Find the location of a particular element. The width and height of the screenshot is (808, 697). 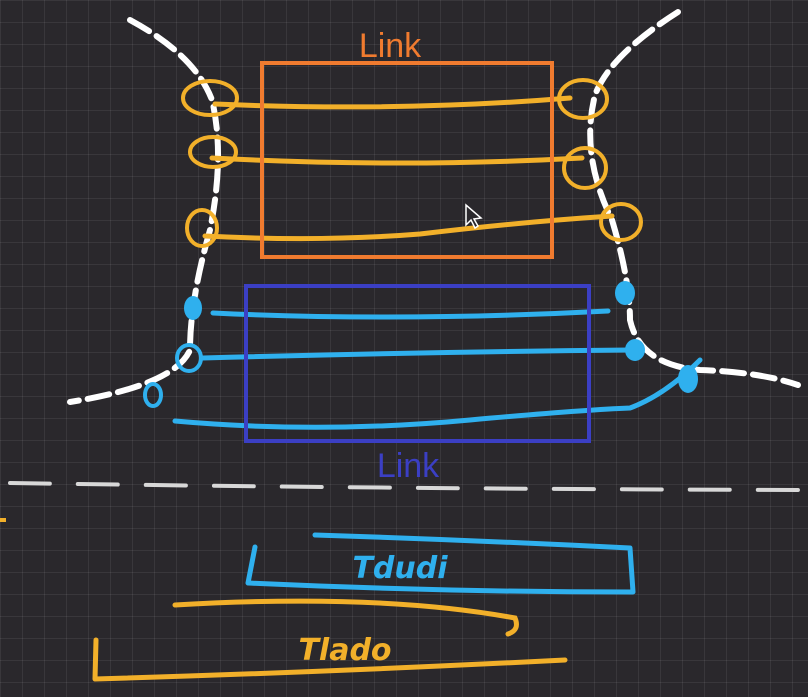

orange-link-label: Link is located at coordinates (390, 46).